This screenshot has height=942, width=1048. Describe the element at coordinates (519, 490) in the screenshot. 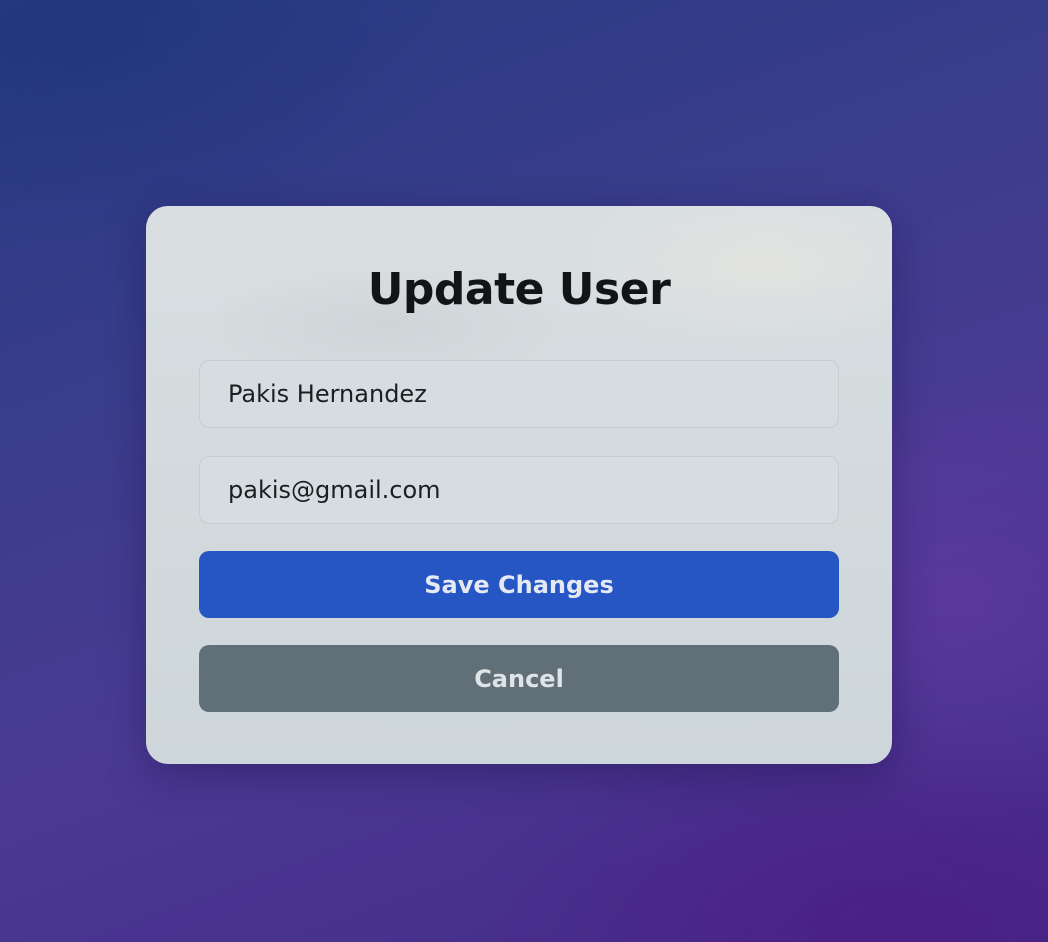

I see `email-input` at that location.